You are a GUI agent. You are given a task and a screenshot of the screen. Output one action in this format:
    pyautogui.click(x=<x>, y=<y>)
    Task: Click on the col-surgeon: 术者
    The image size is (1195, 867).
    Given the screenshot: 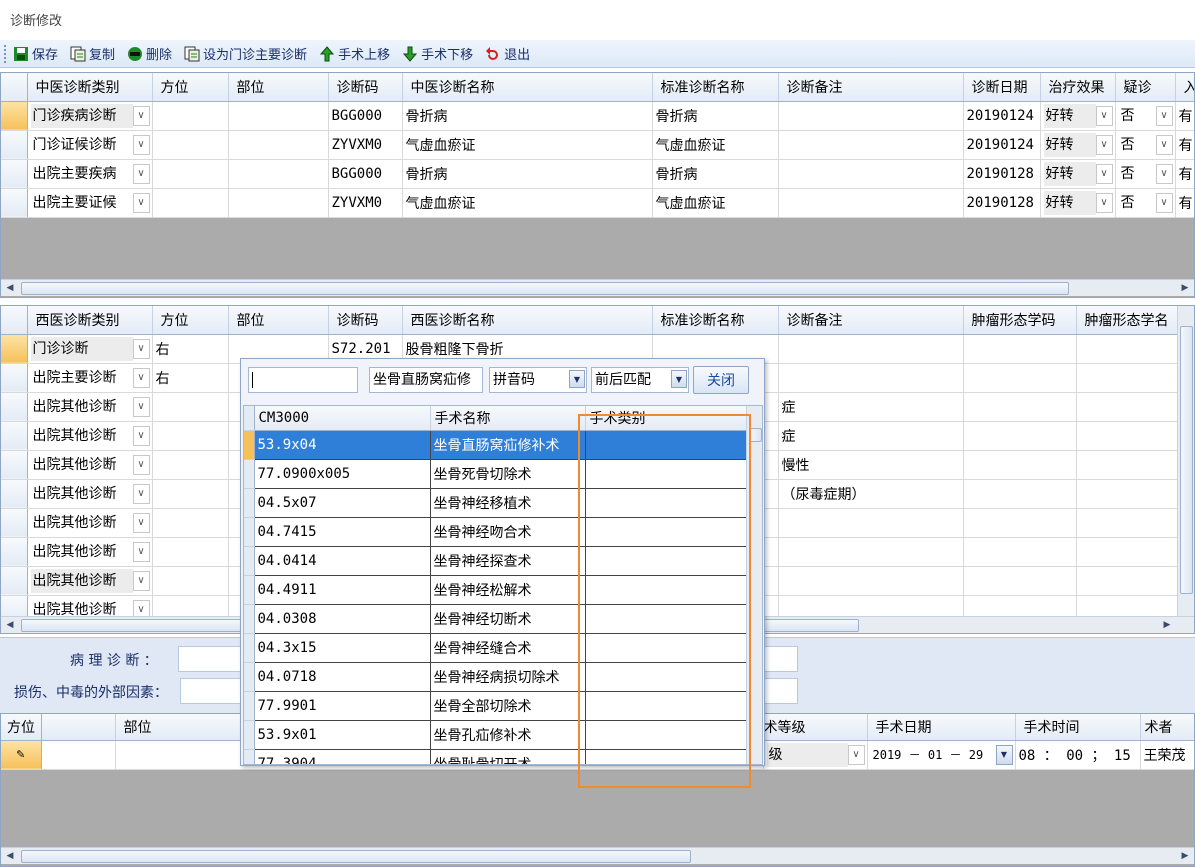 What is the action you would take?
    pyautogui.click(x=1167, y=727)
    